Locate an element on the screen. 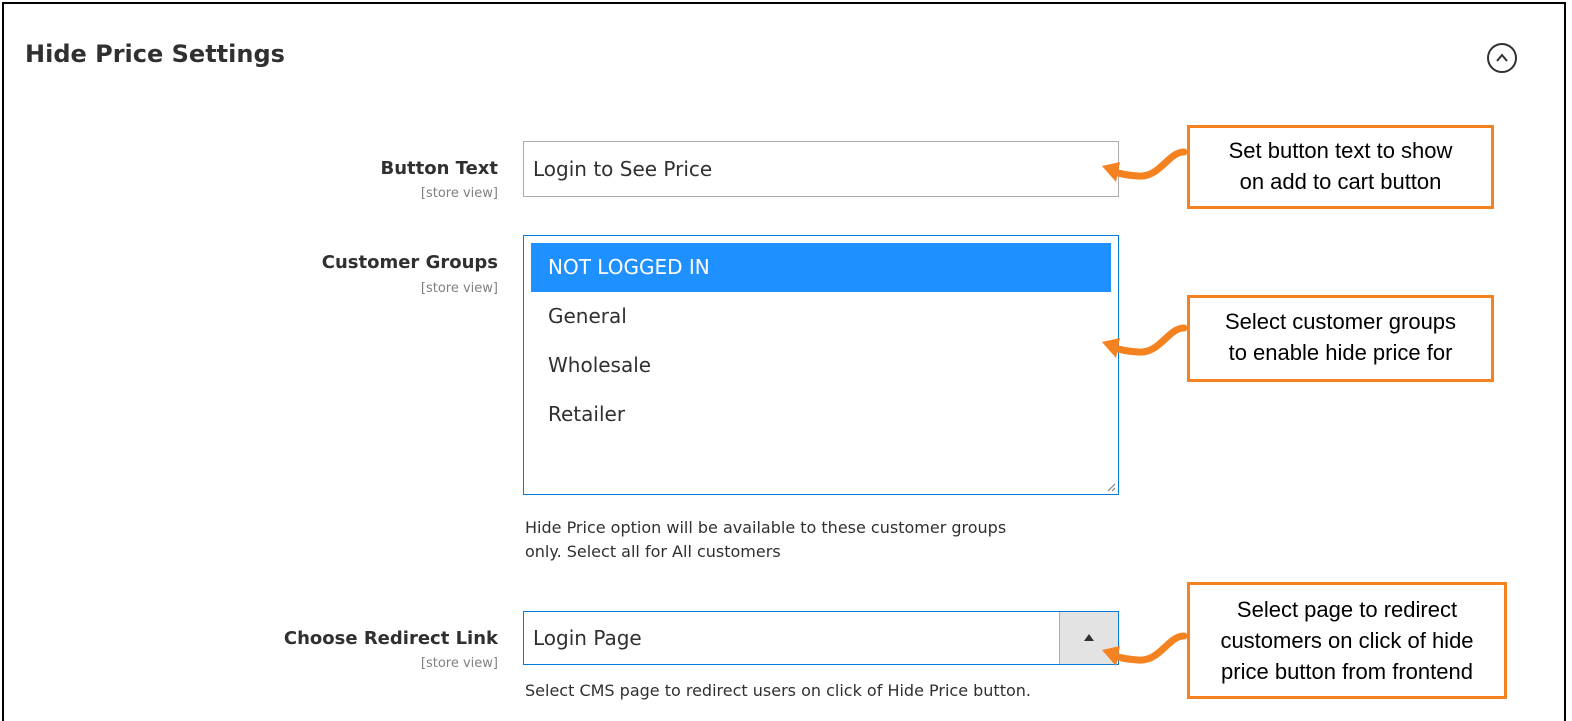  button-text-scope: [store view] is located at coordinates (459, 193).